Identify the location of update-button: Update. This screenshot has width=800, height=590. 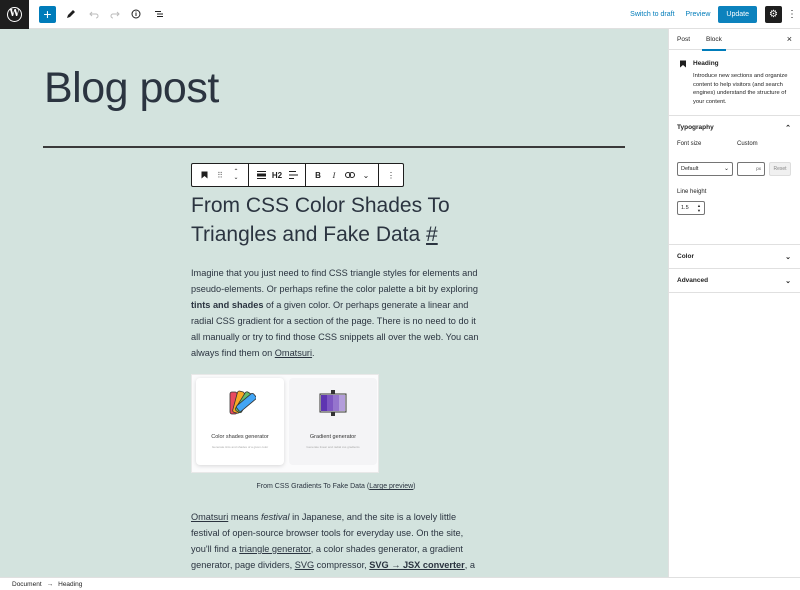
(737, 14).